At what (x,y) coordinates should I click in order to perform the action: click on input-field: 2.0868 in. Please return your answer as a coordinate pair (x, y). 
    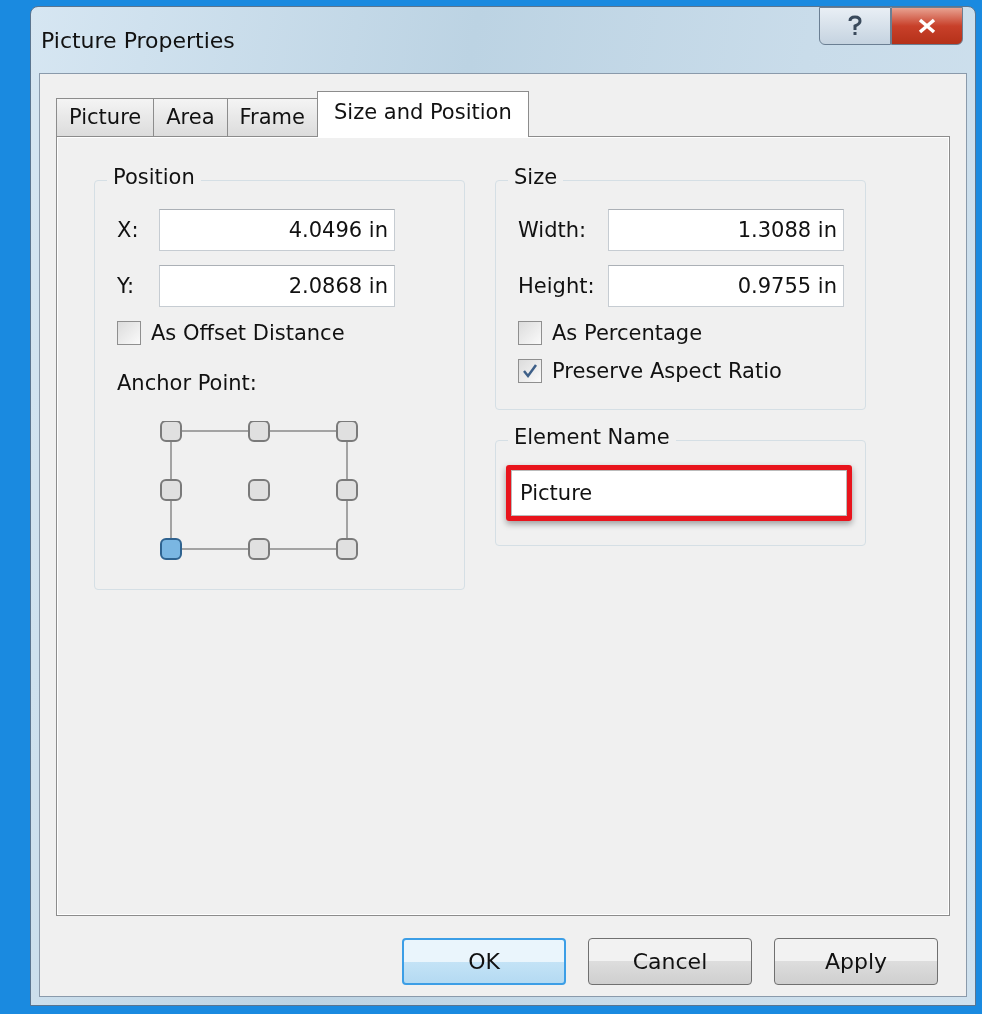
    Looking at the image, I should click on (277, 286).